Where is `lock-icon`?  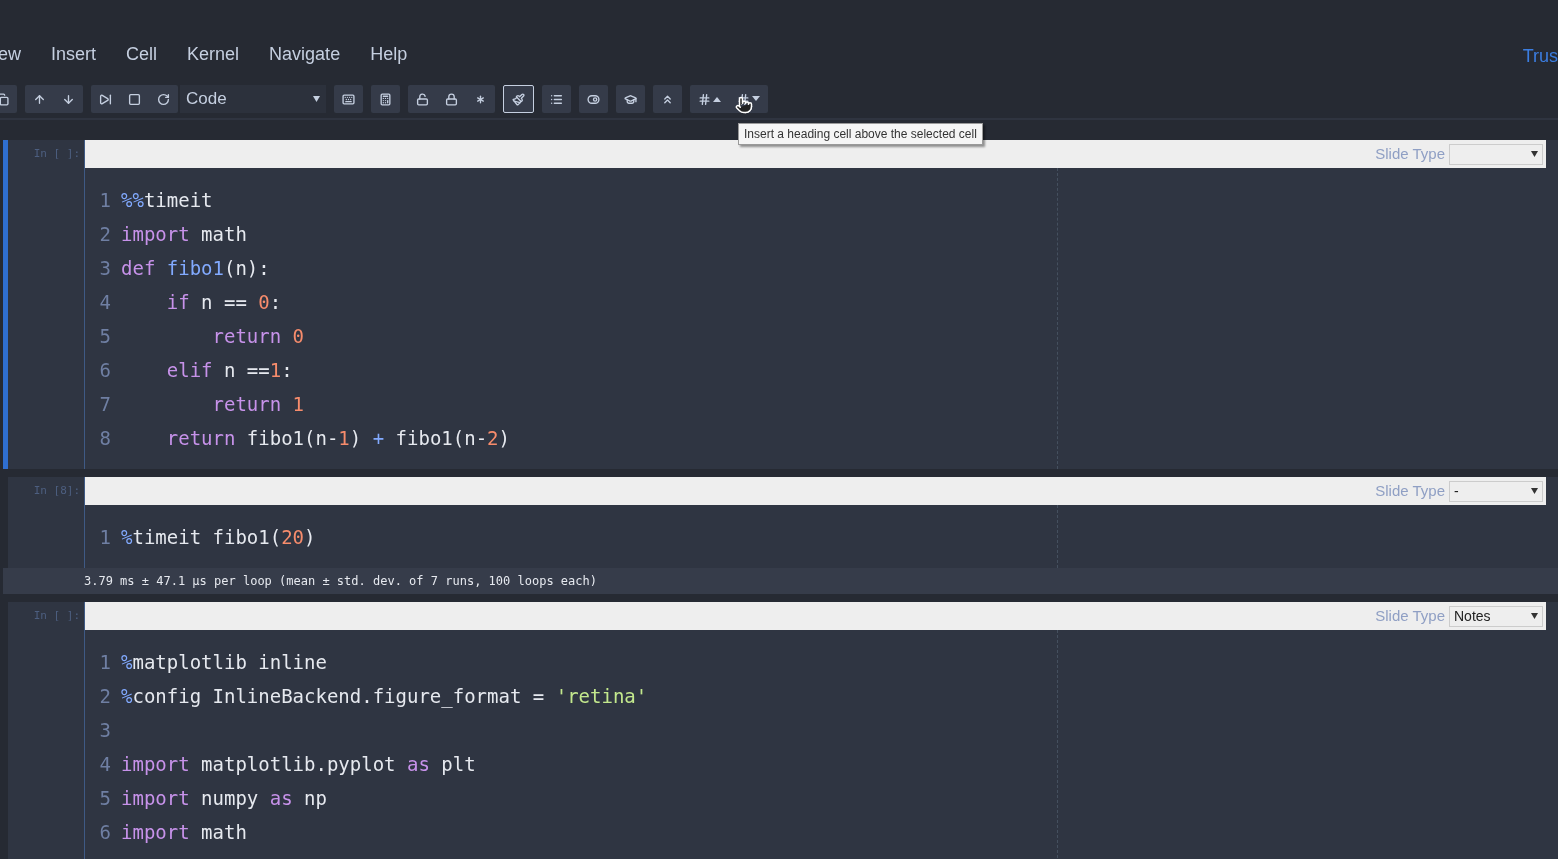
lock-icon is located at coordinates (451, 99).